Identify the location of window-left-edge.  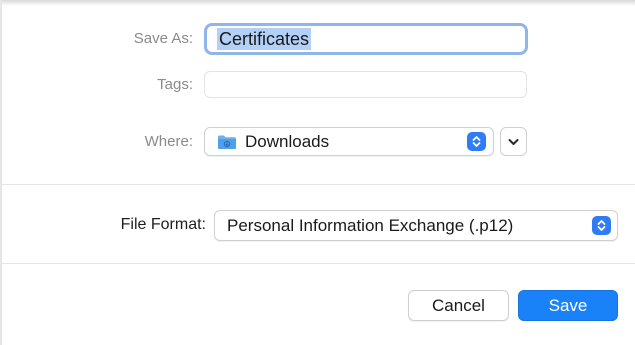
(1, 172).